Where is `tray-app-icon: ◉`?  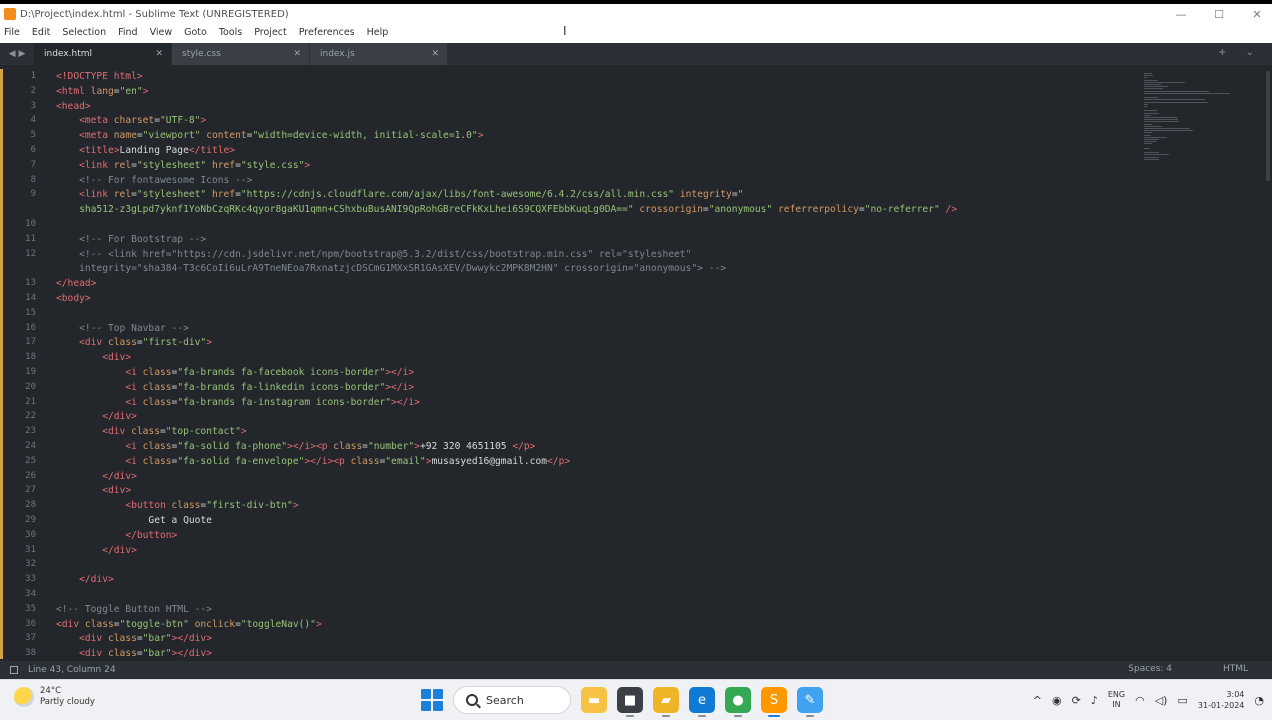 tray-app-icon: ◉ is located at coordinates (1057, 700).